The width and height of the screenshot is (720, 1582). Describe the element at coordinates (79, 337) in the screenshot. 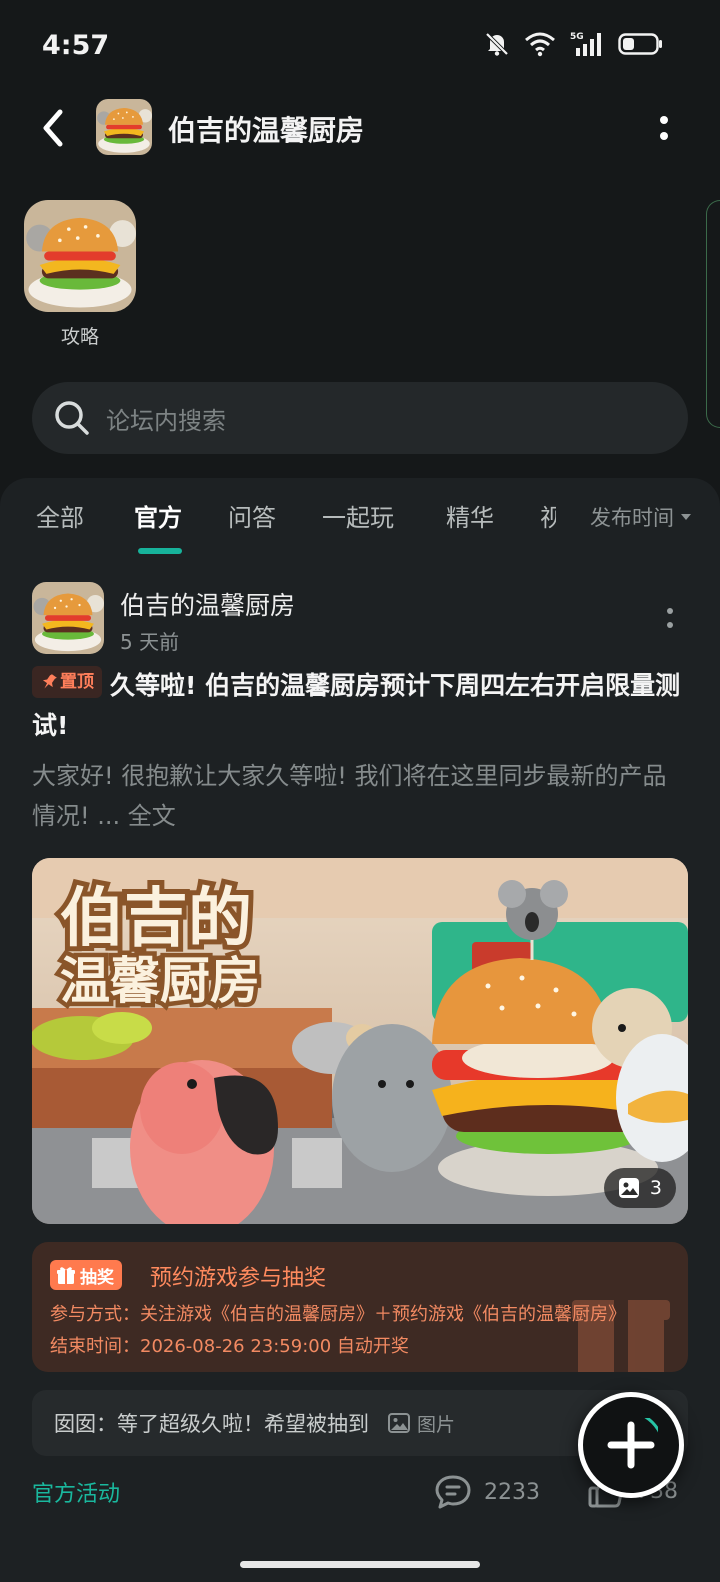

I see `guide-label: 攻略` at that location.